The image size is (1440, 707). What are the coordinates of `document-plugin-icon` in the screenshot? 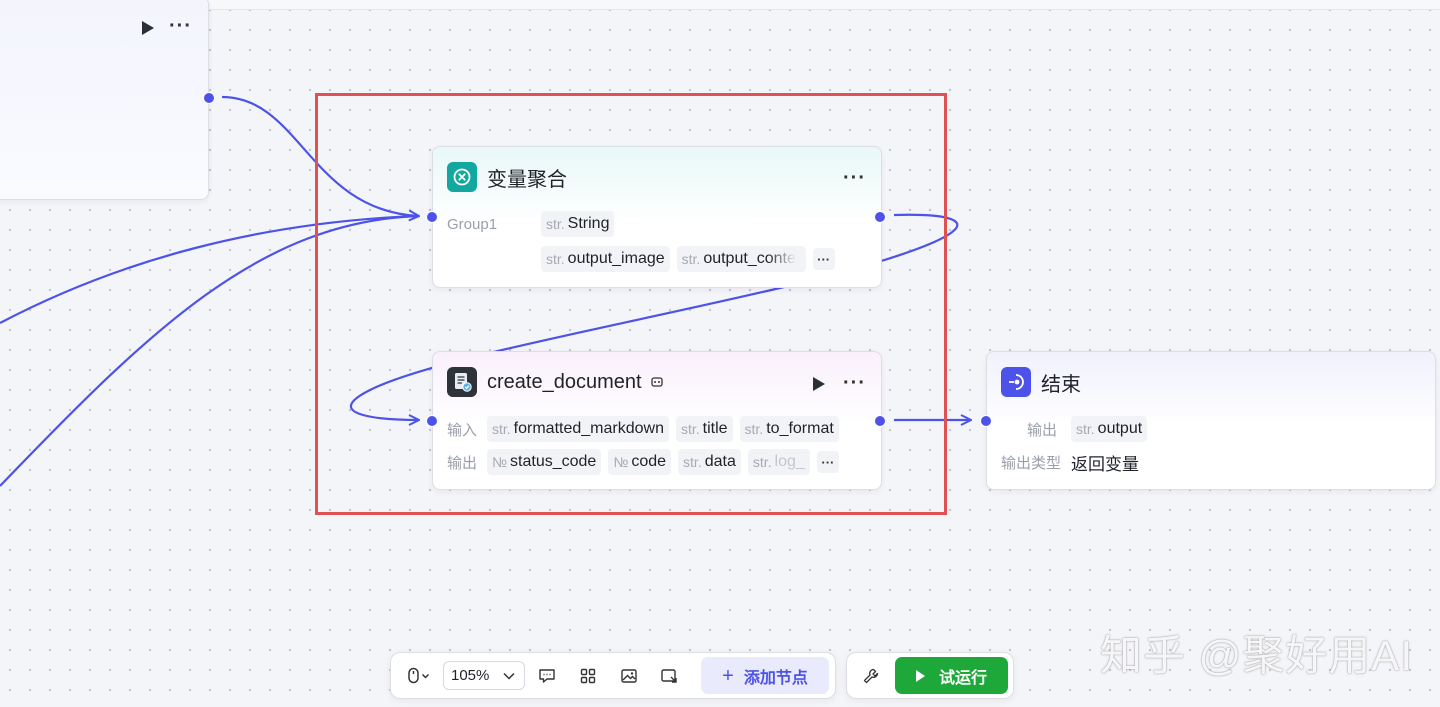 It's located at (462, 382).